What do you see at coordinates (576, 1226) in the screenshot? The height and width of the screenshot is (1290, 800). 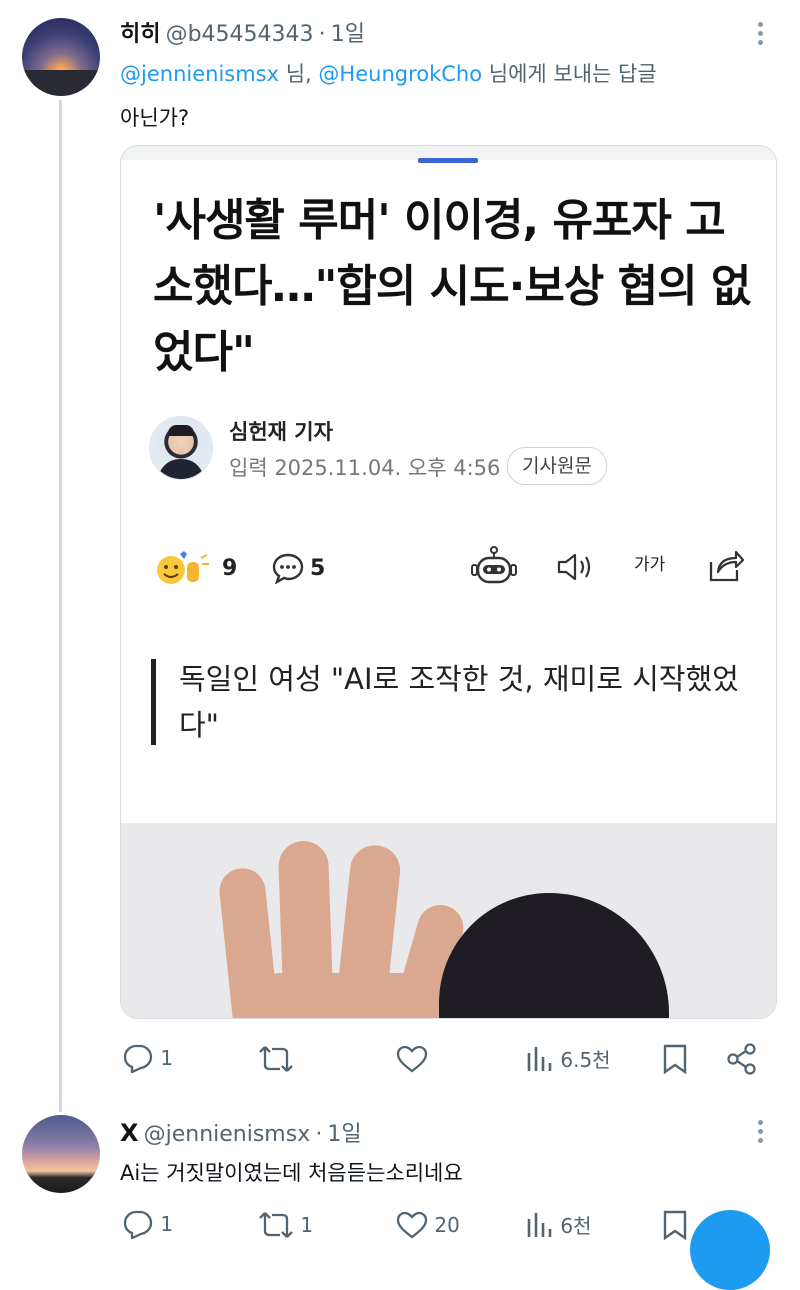 I see `view-count: 6천` at bounding box center [576, 1226].